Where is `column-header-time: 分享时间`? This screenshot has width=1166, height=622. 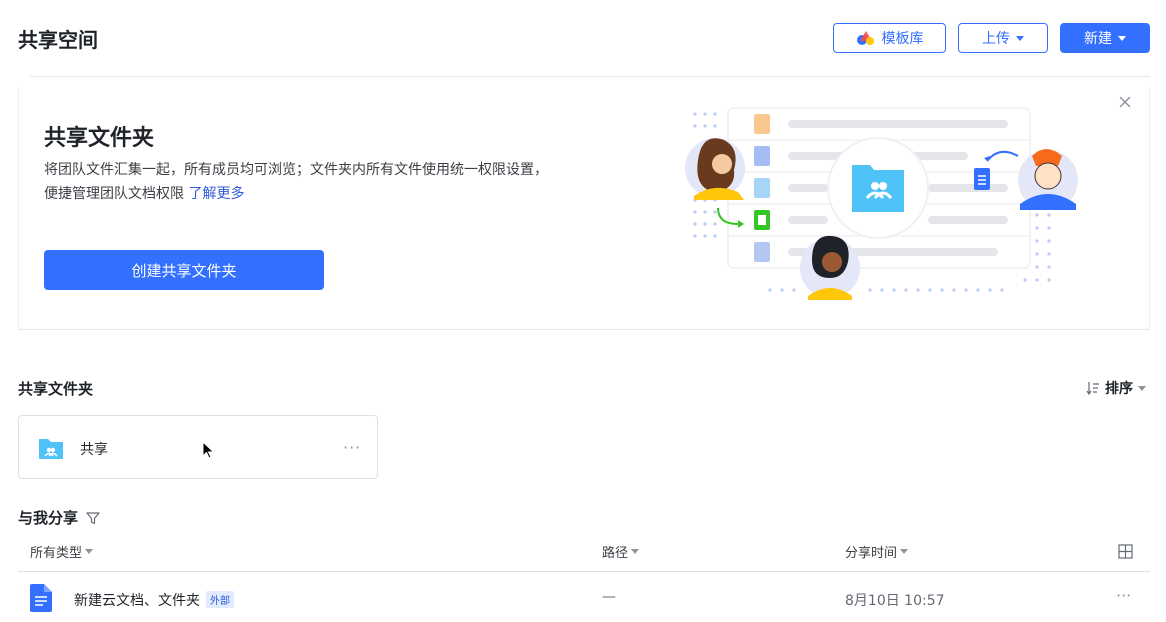
column-header-time: 分享时间 is located at coordinates (877, 551).